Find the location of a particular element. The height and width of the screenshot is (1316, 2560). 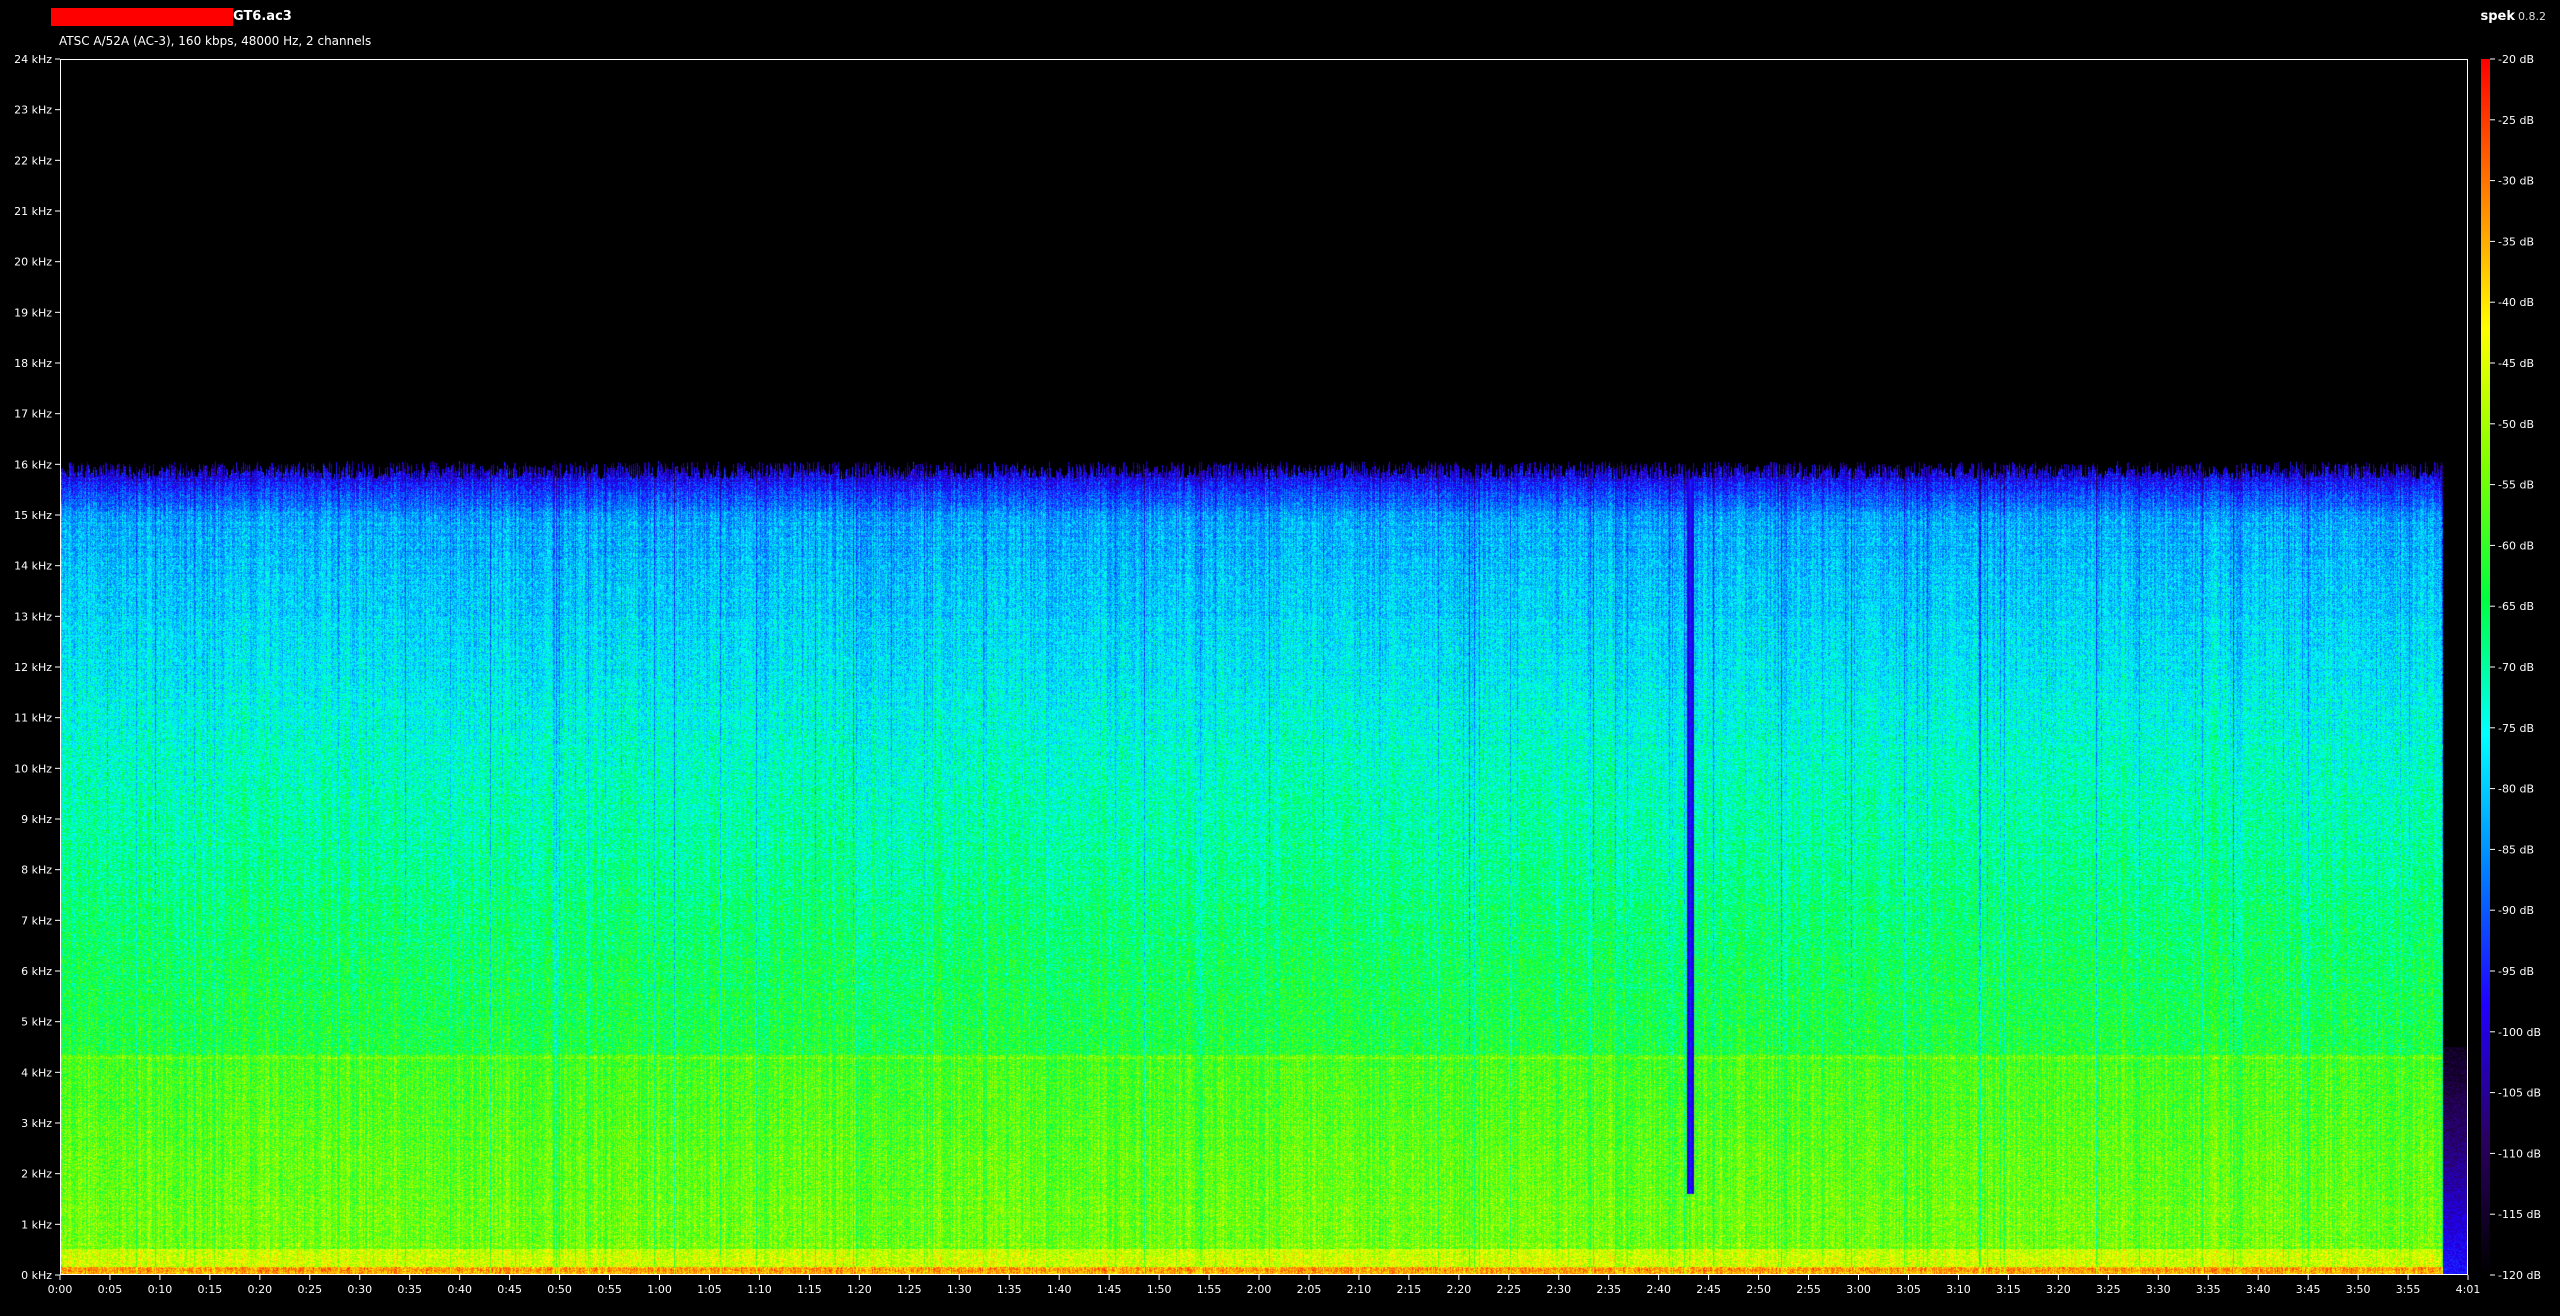

frequency-tick-label: 17 kHz is located at coordinates (33, 414).